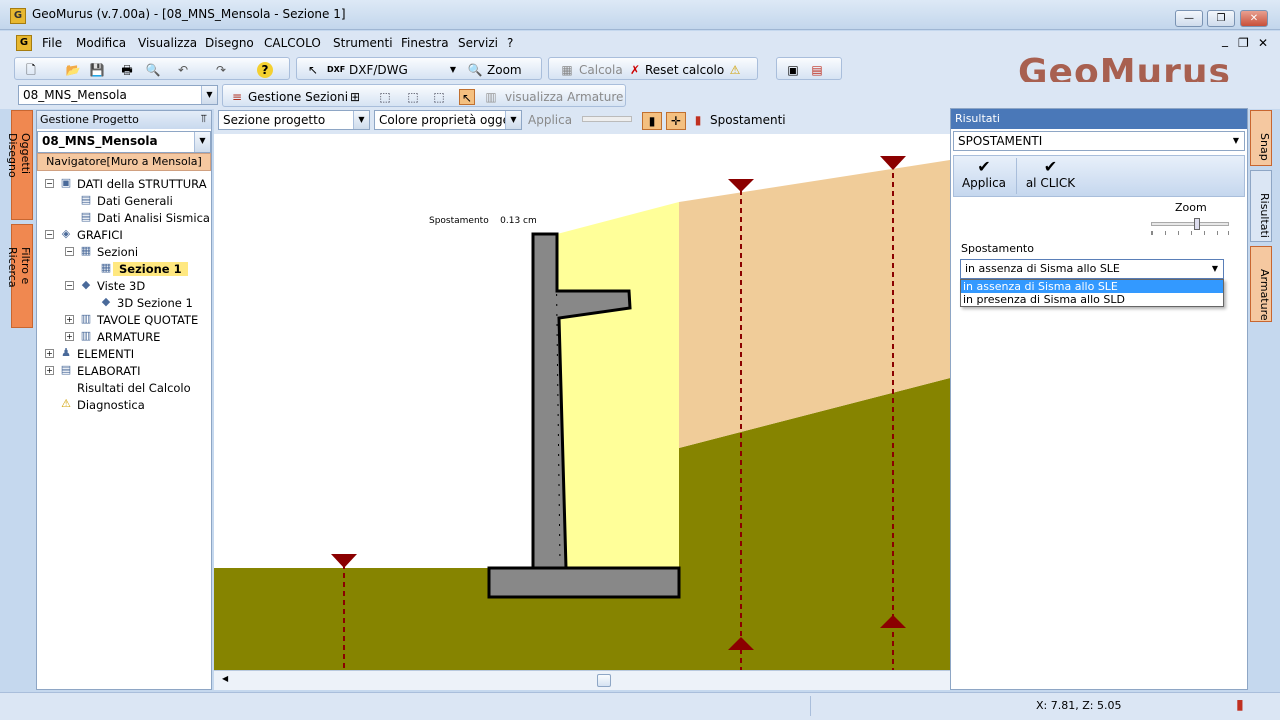  Describe the element at coordinates (124, 142) in the screenshot. I see `project-combo: 08_MNS_Mensola ▼` at that location.